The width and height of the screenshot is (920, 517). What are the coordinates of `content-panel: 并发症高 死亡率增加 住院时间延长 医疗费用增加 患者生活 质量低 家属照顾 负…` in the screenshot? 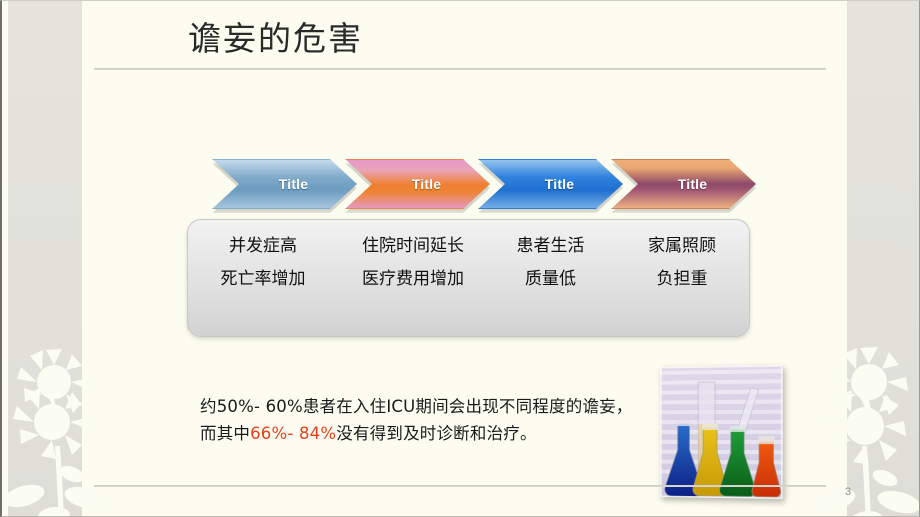 It's located at (468, 278).